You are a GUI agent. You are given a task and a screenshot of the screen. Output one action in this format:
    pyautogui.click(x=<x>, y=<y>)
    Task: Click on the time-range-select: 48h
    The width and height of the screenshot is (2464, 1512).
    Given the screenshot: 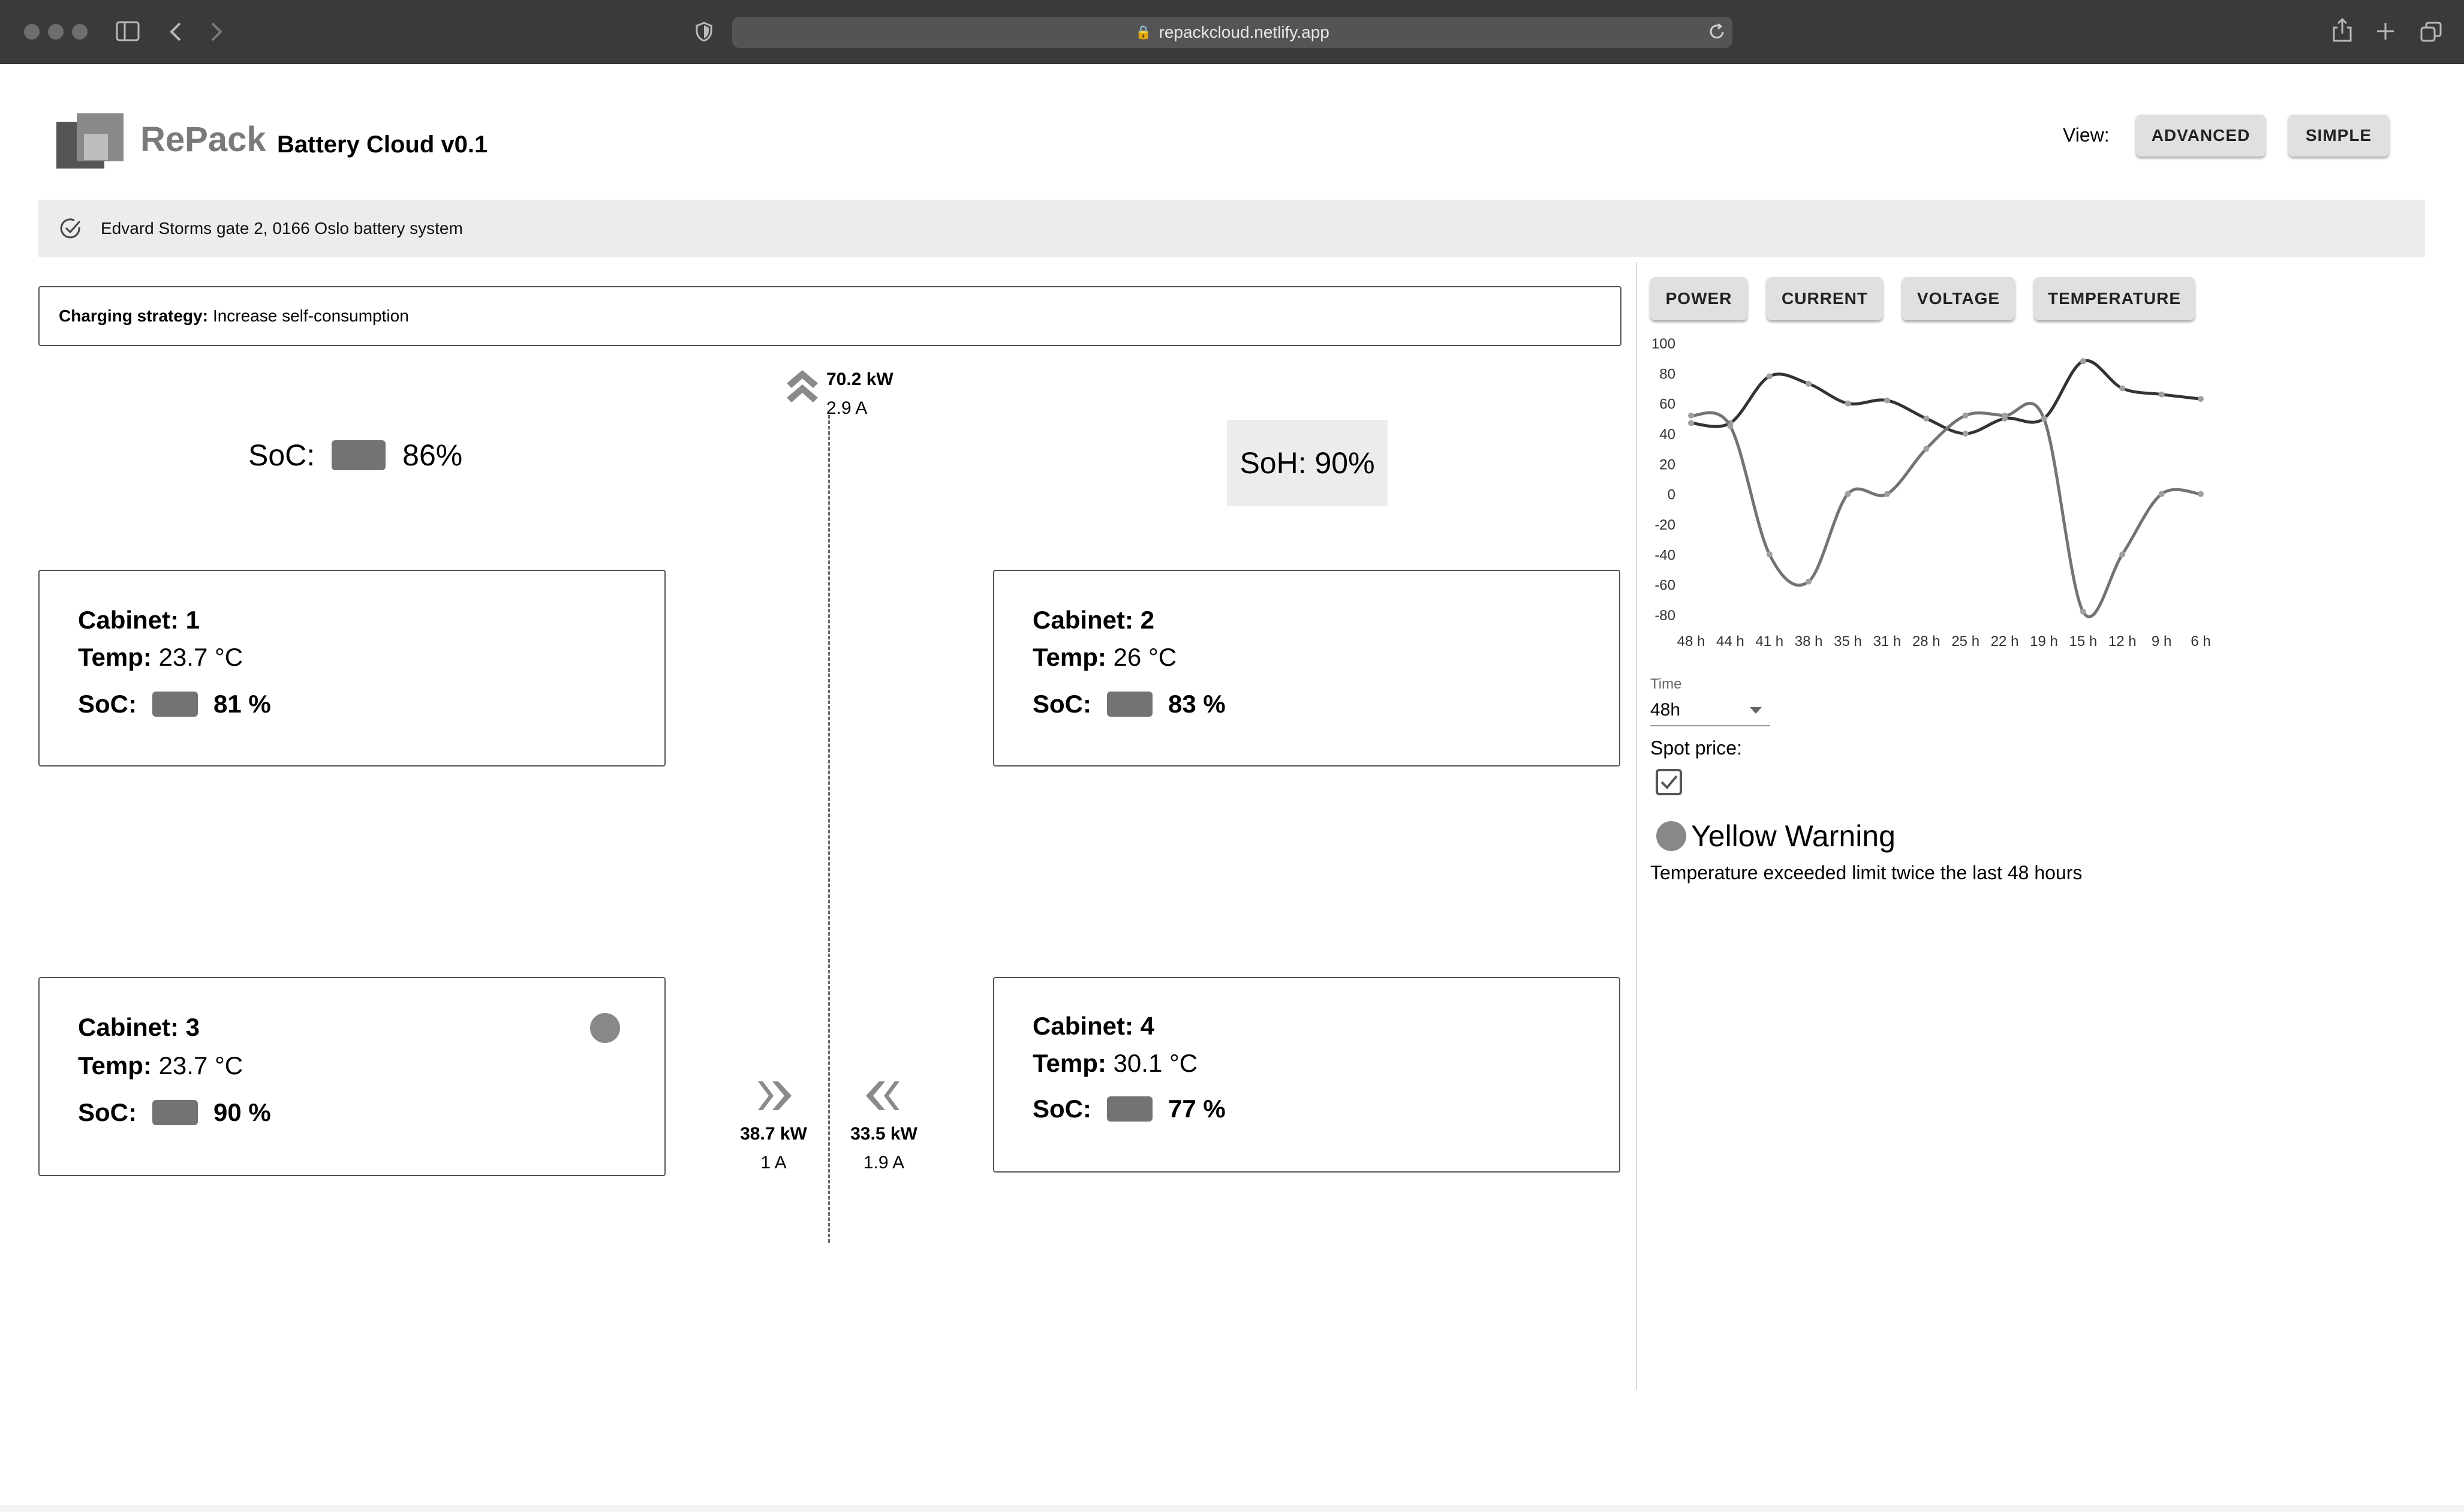 What is the action you would take?
    pyautogui.click(x=1710, y=711)
    